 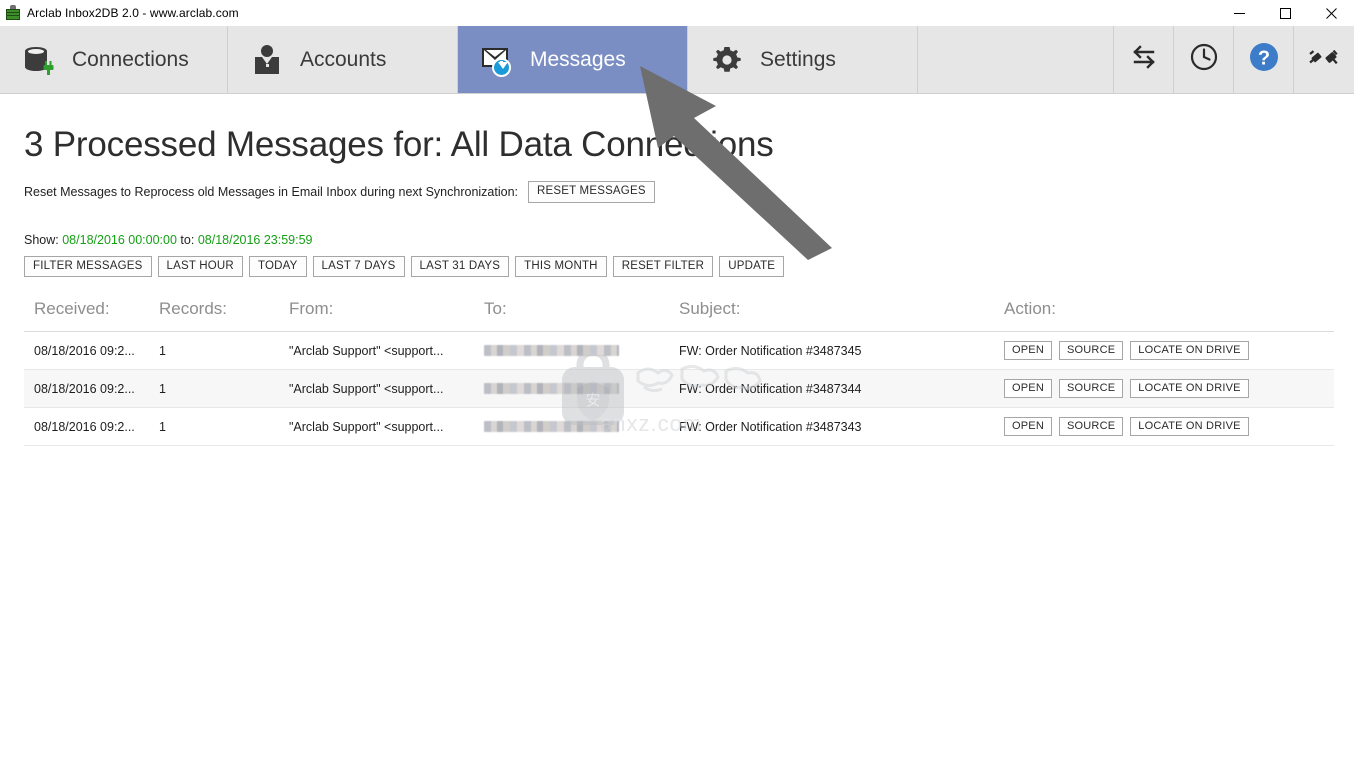 What do you see at coordinates (133, 13) in the screenshot?
I see `window-title: Arclab Inbox2DB 2.0 - www.arclab.com` at bounding box center [133, 13].